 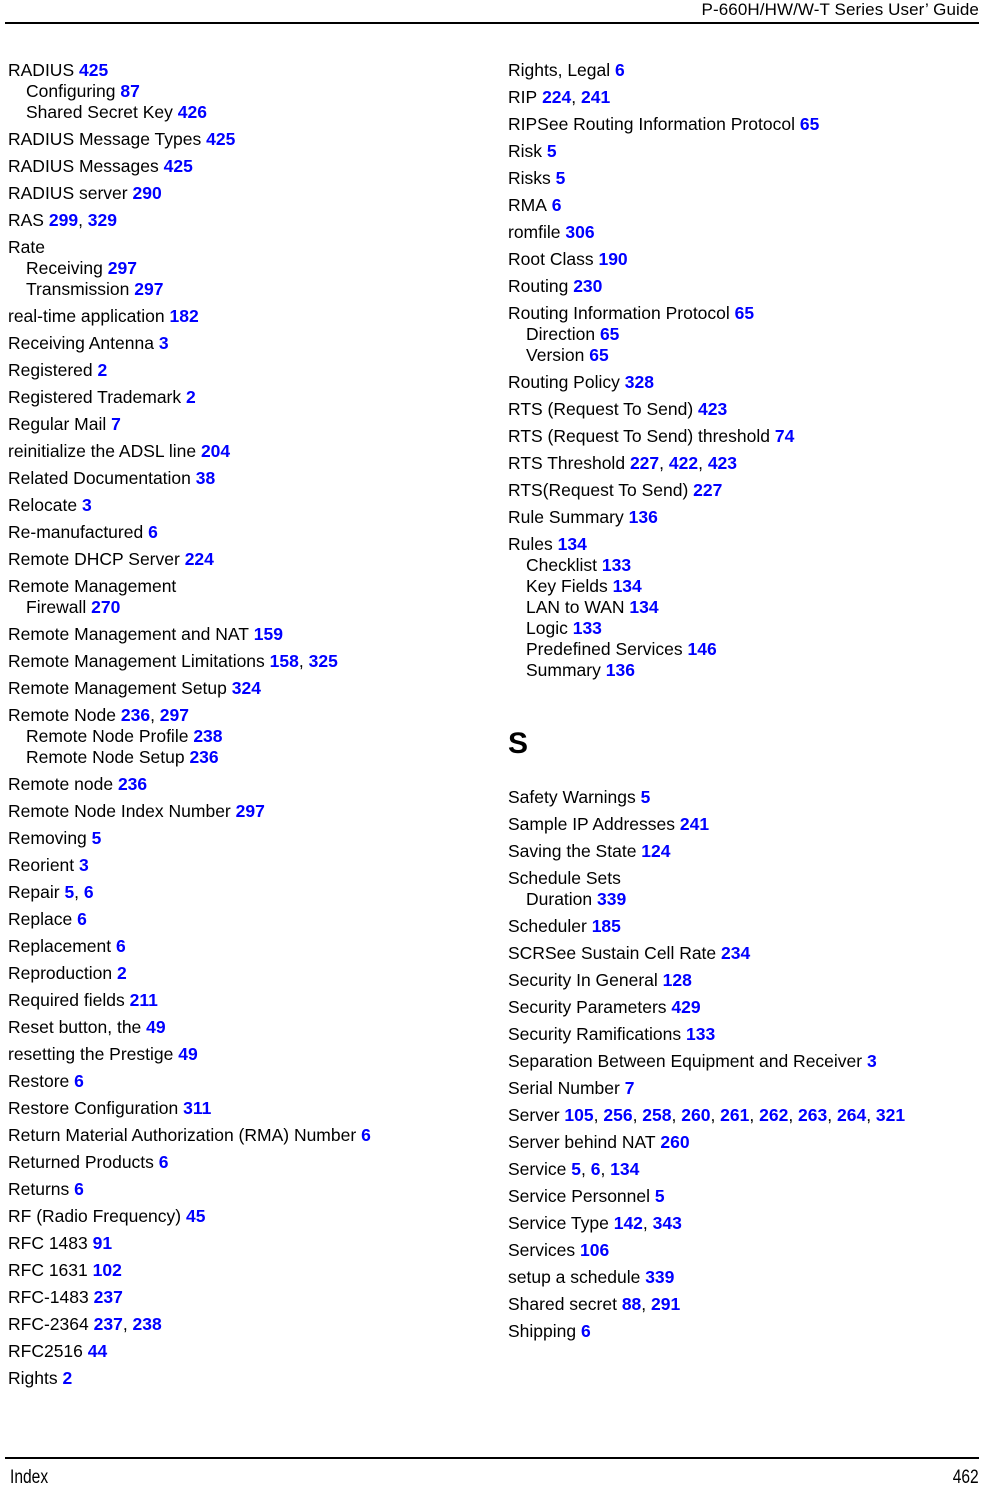 What do you see at coordinates (681, 463) in the screenshot?
I see `index-entry-page-numbers: 227, 422, 423` at bounding box center [681, 463].